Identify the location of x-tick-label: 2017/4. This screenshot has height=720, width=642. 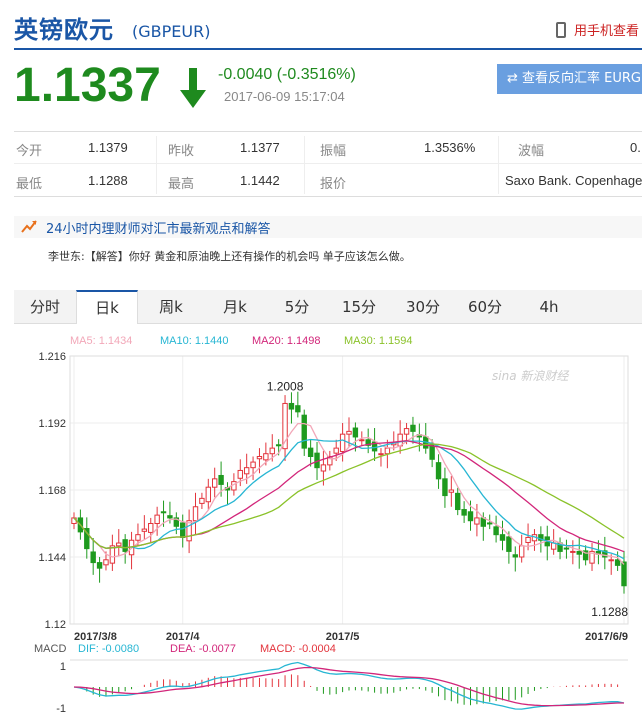
(183, 637).